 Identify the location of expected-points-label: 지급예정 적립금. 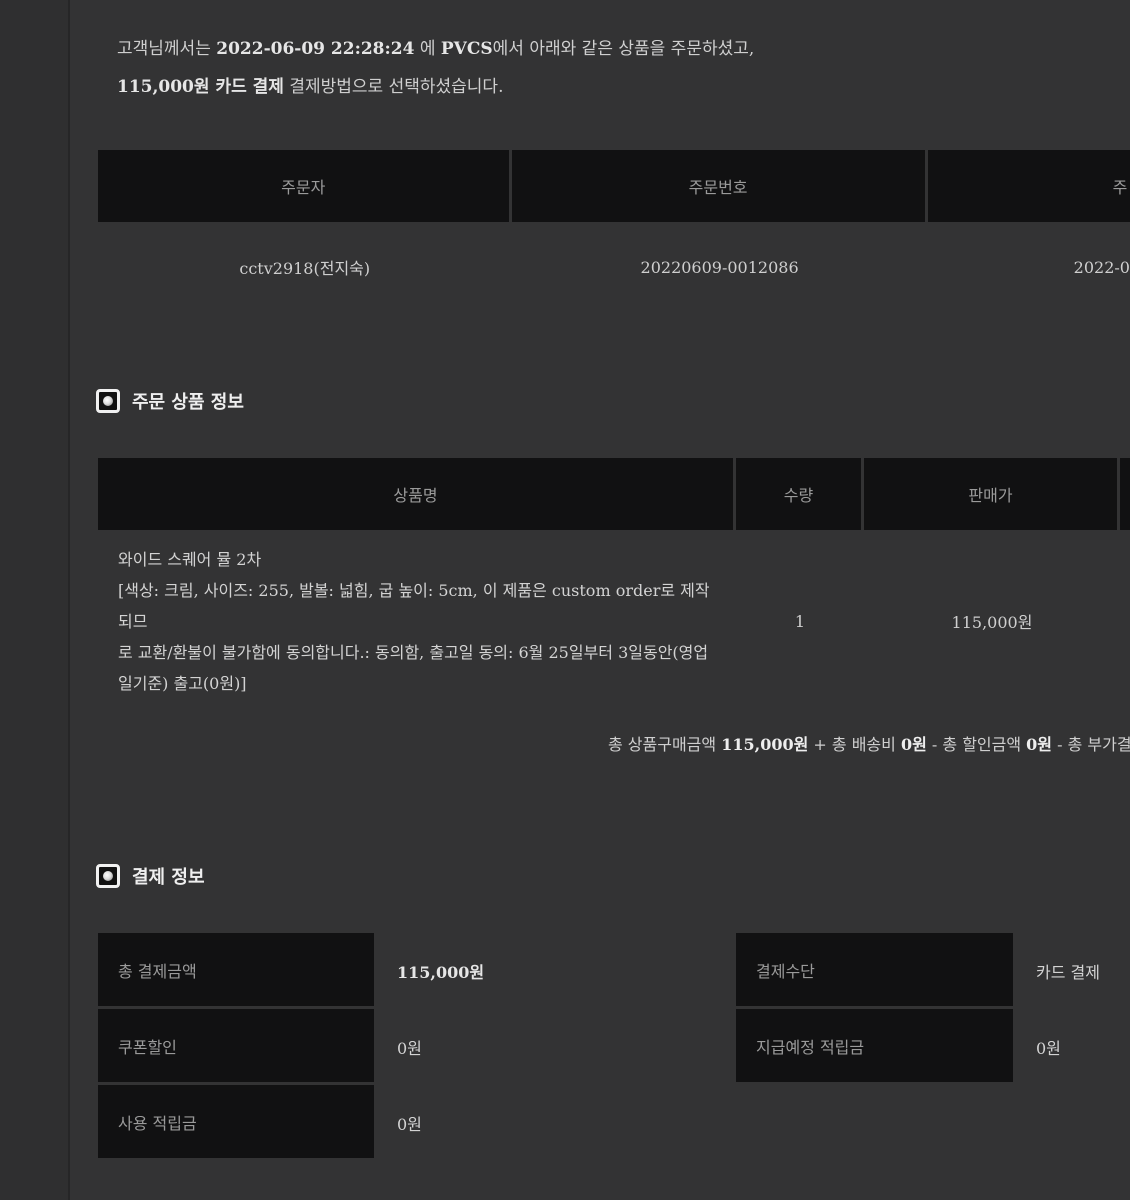
(876, 1047).